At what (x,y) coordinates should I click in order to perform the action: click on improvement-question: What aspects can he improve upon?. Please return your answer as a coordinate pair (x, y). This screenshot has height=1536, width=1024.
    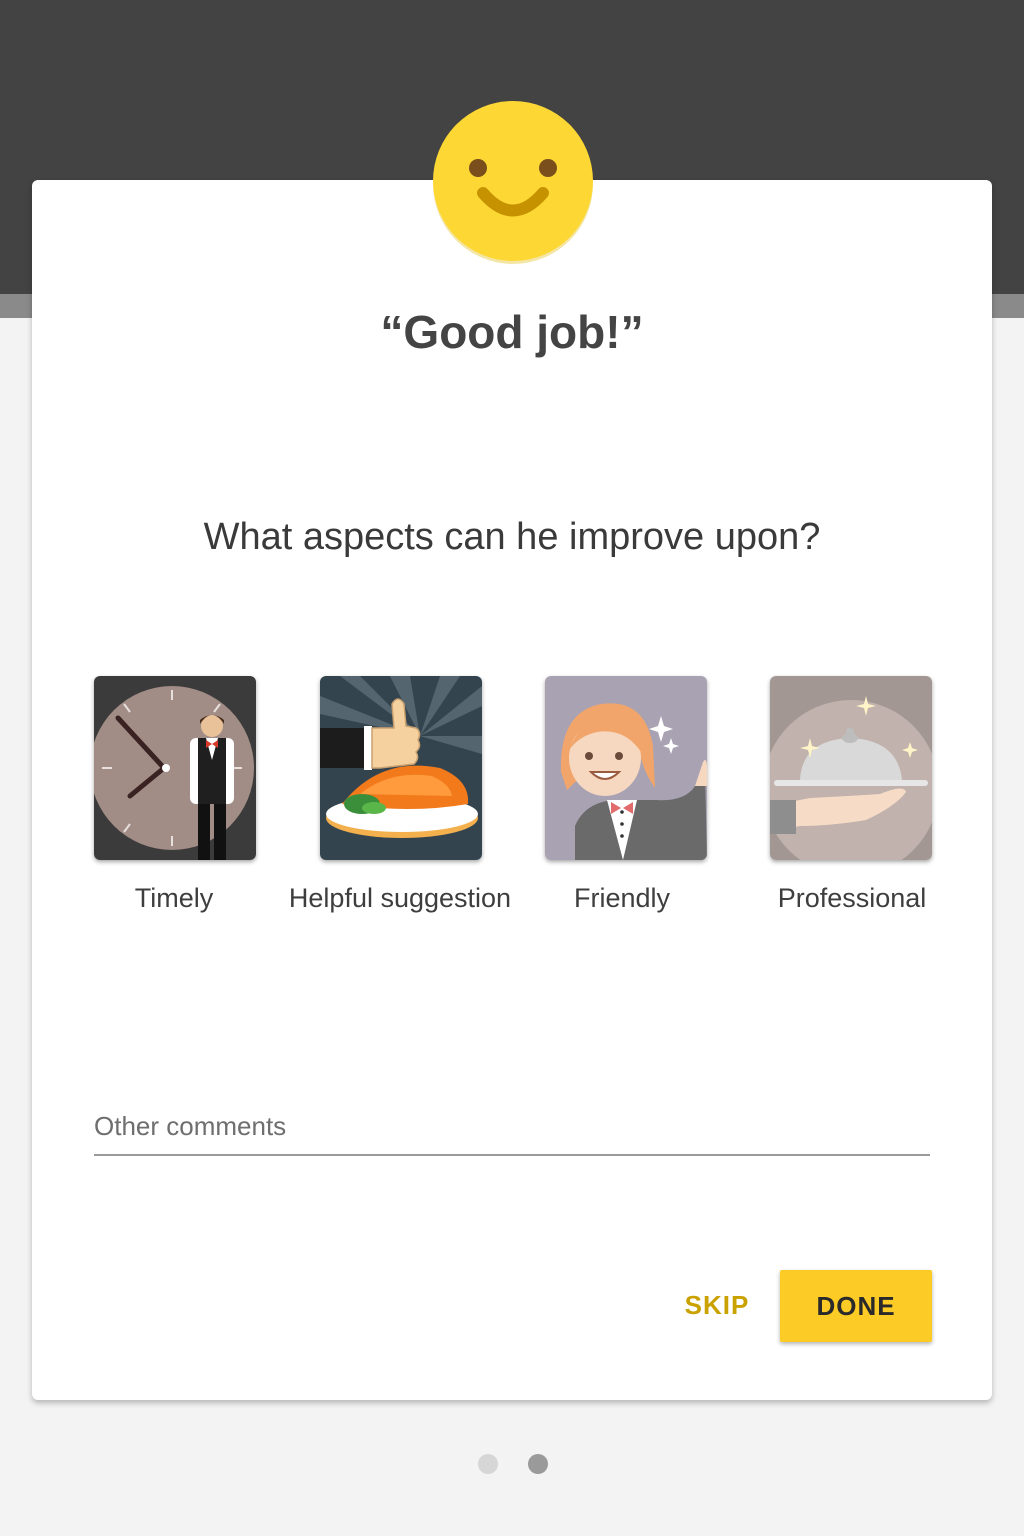
    Looking at the image, I should click on (512, 537).